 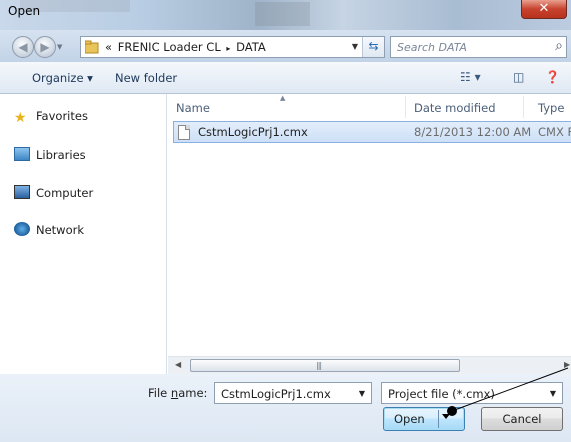 What do you see at coordinates (518, 77) in the screenshot?
I see `preview-pane-icon: ◫` at bounding box center [518, 77].